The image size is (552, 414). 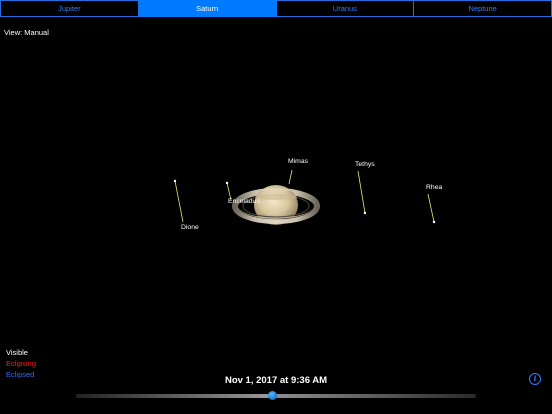 I want to click on rhea-trail, so click(x=431, y=208).